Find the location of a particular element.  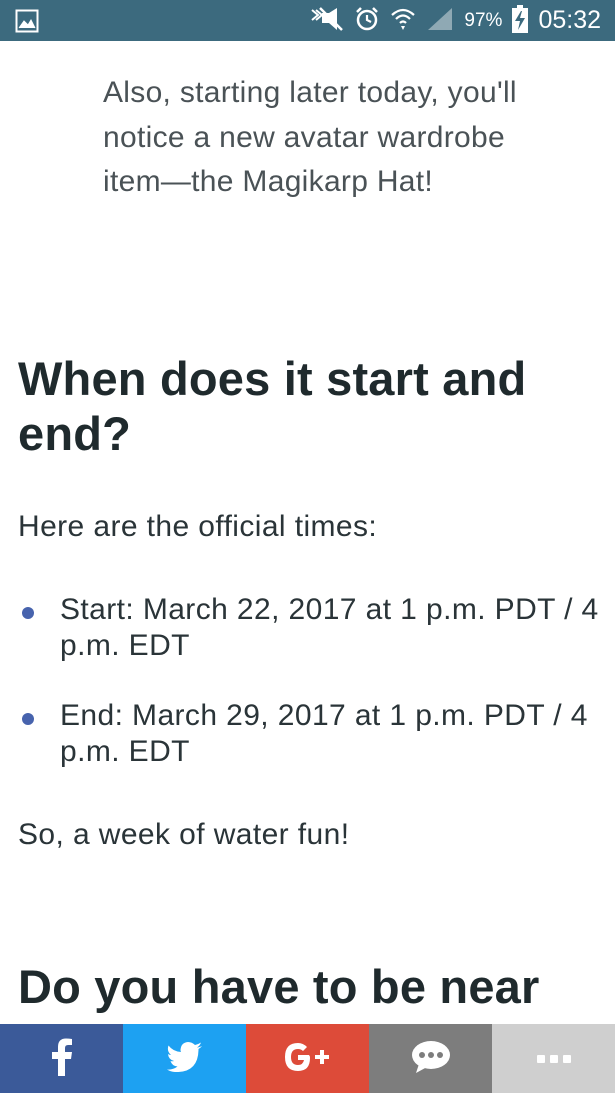

battery-charging-icon is located at coordinates (520, 20).